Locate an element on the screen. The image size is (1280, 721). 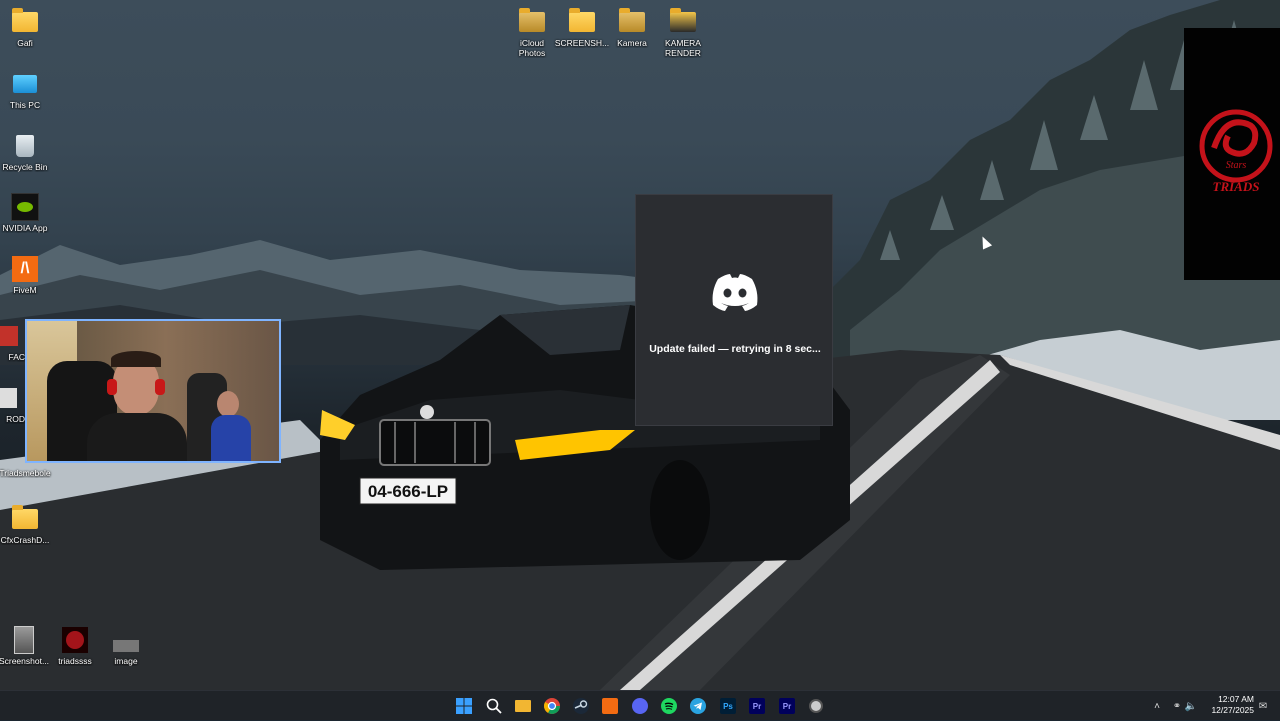
steam-button is located at coordinates (581, 706).